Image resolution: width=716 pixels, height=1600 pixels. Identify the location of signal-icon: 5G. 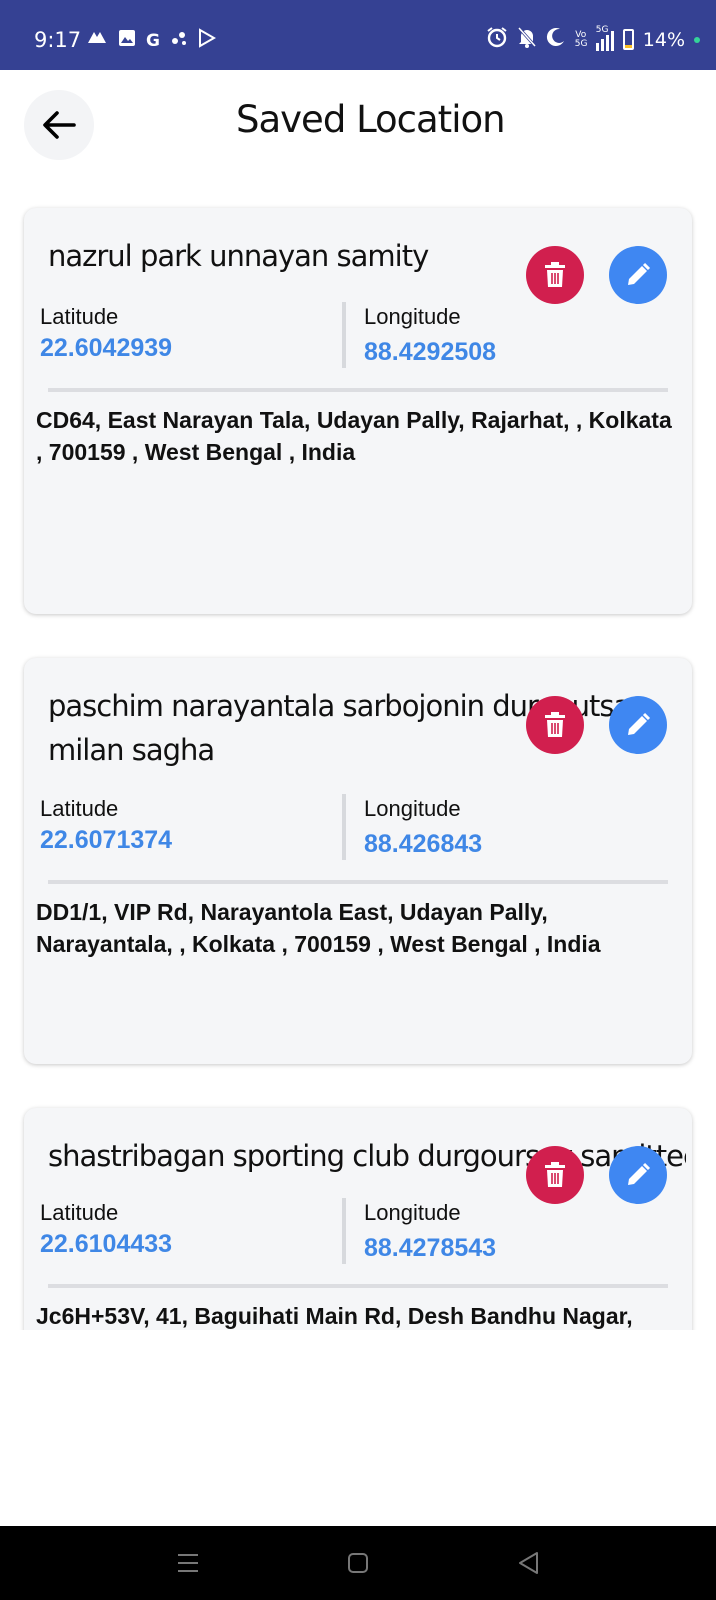
(604, 38).